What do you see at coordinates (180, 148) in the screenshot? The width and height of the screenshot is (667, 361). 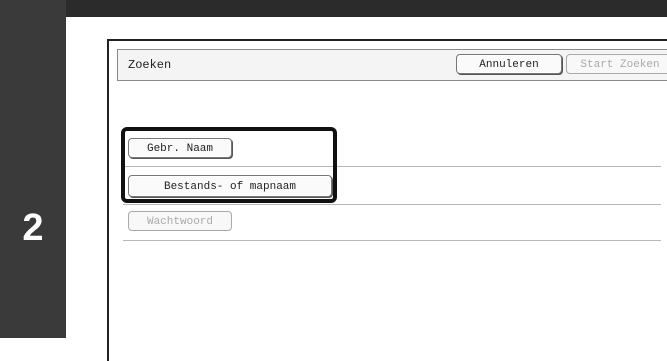 I see `user-name-button: Gebr. Naam` at bounding box center [180, 148].